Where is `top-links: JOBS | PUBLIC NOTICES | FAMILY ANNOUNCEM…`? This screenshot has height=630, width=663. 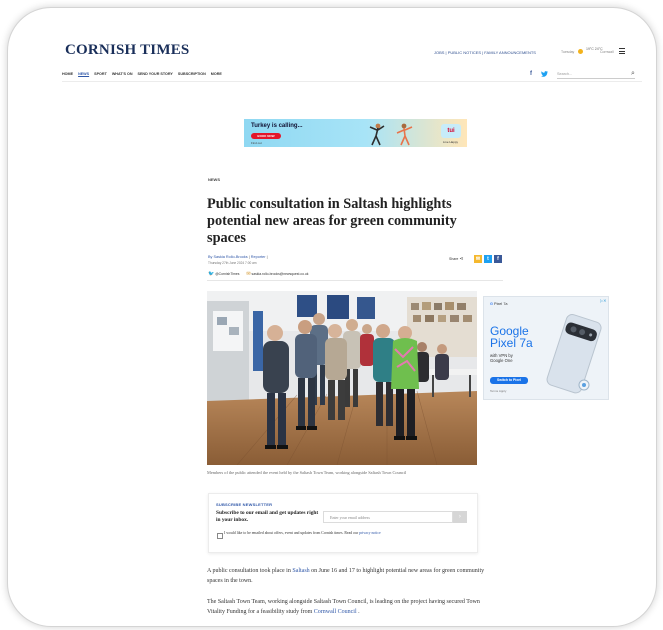 top-links: JOBS | PUBLIC NOTICES | FAMILY ANNOUNCEM… is located at coordinates (485, 52).